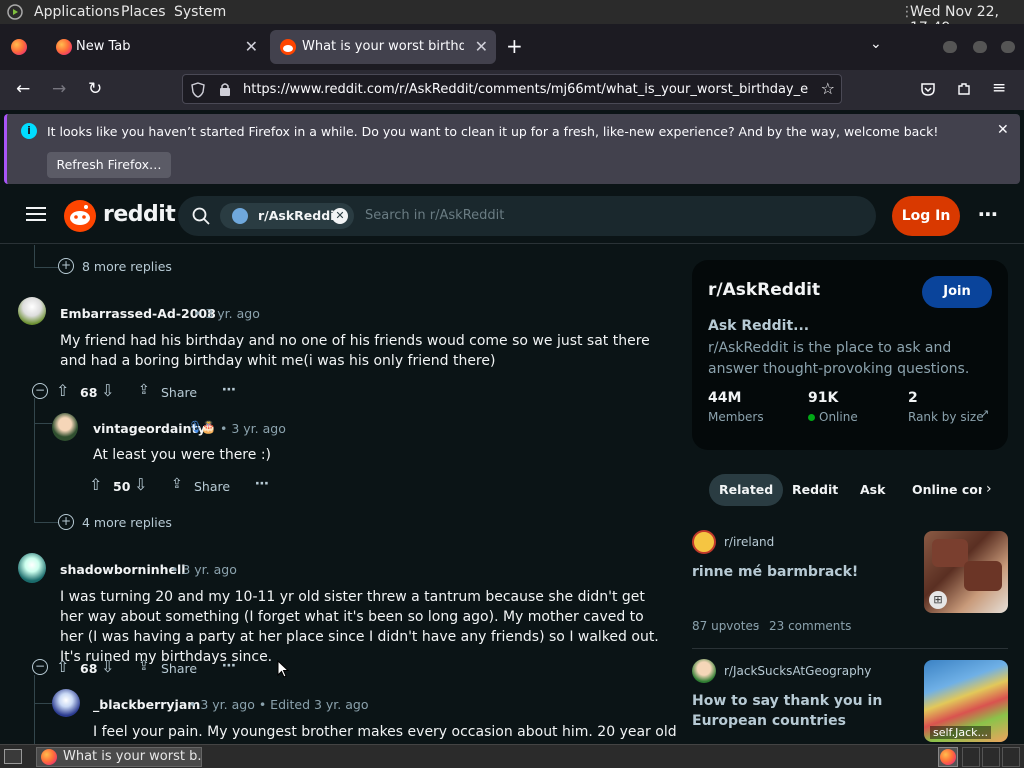 The width and height of the screenshot is (1024, 768). What do you see at coordinates (946, 417) in the screenshot?
I see `rank-label: Rank by size` at bounding box center [946, 417].